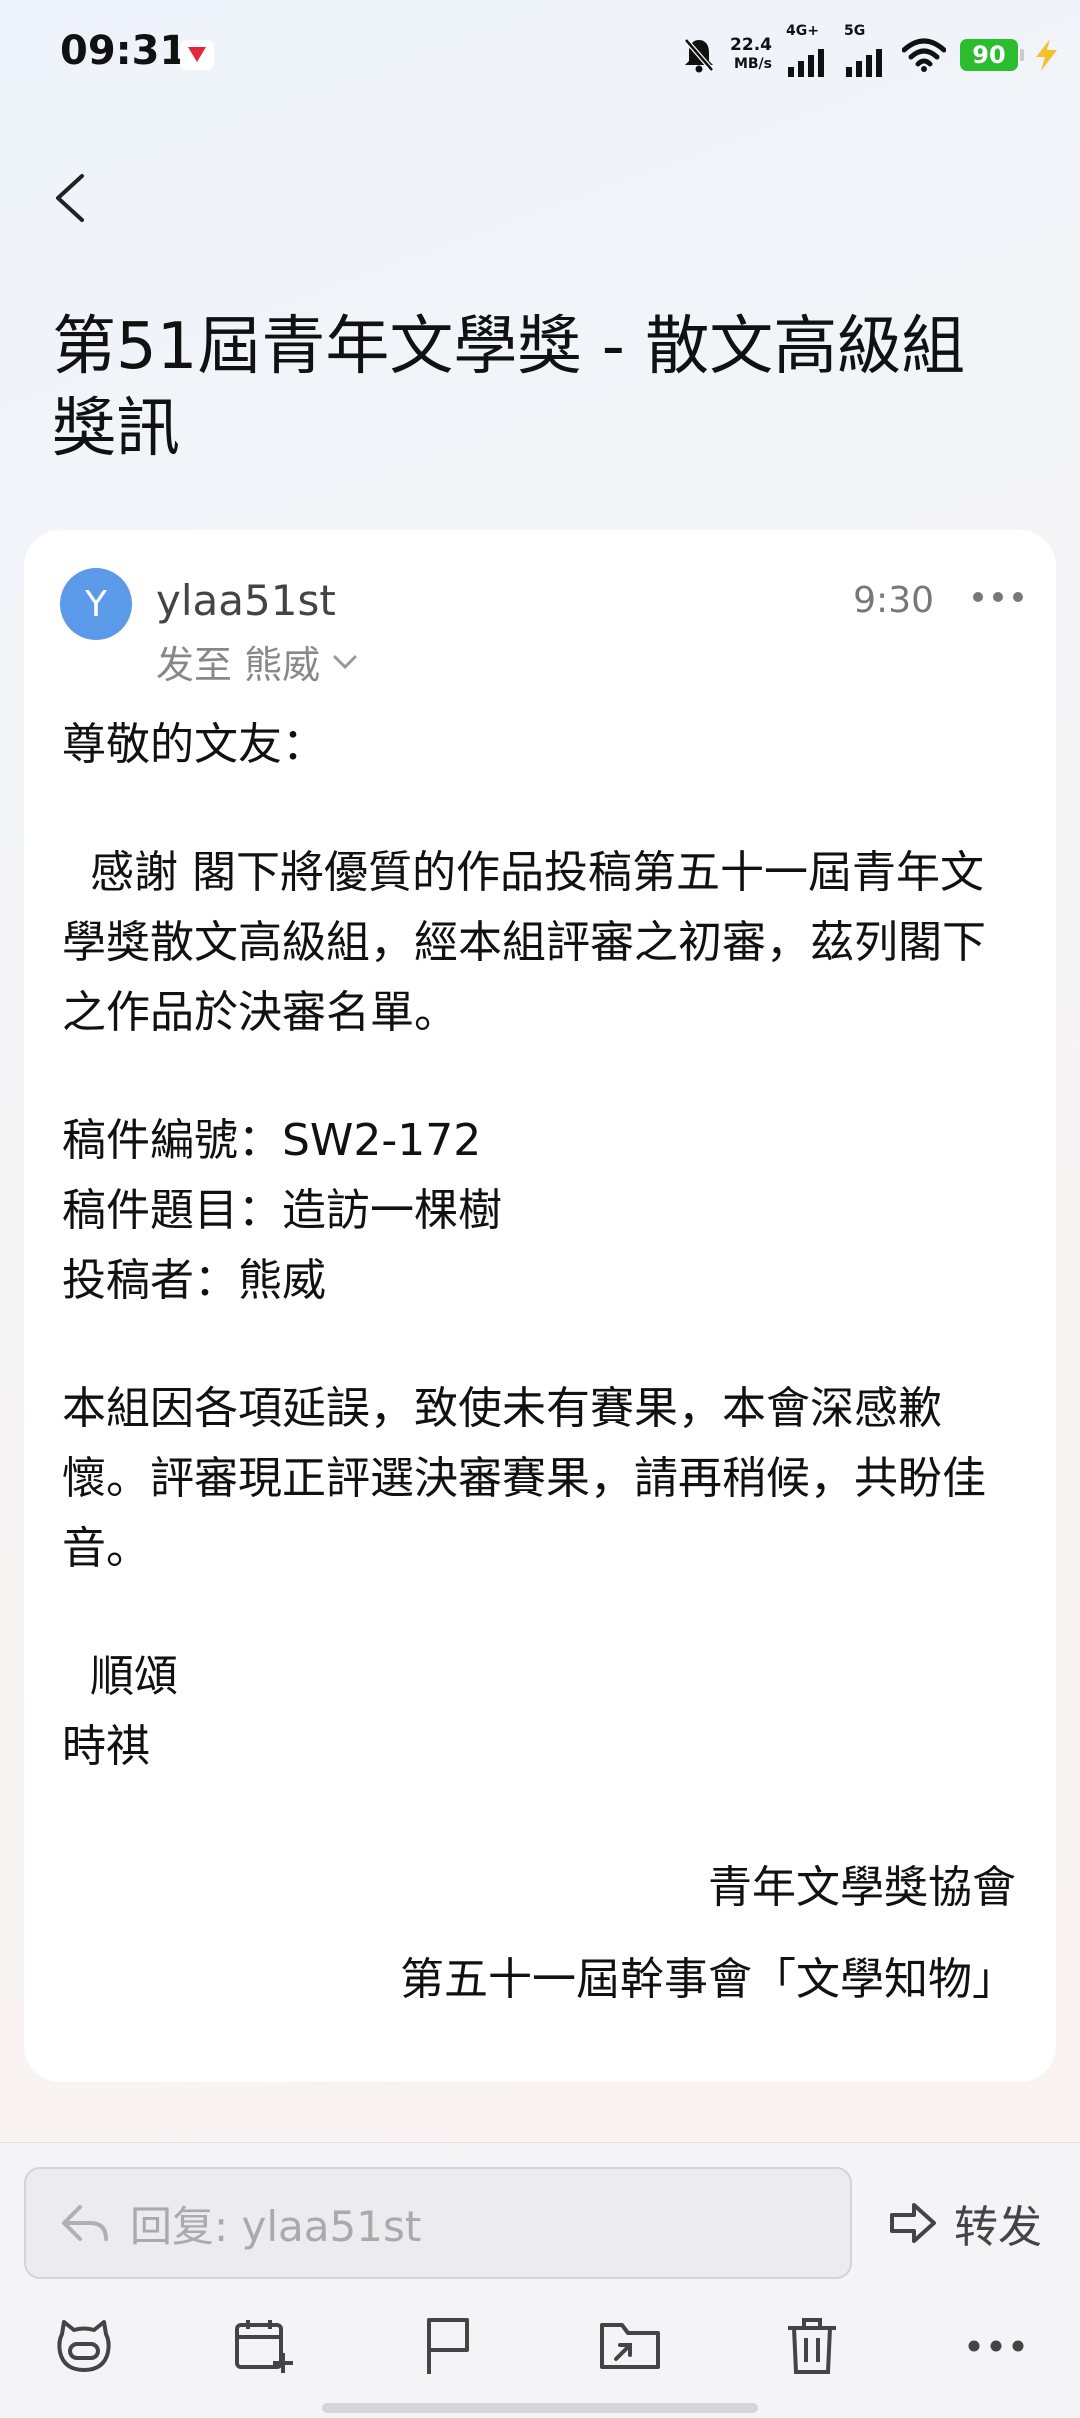 The width and height of the screenshot is (1080, 2418). I want to click on forward-button: 转发, so click(965, 2223).